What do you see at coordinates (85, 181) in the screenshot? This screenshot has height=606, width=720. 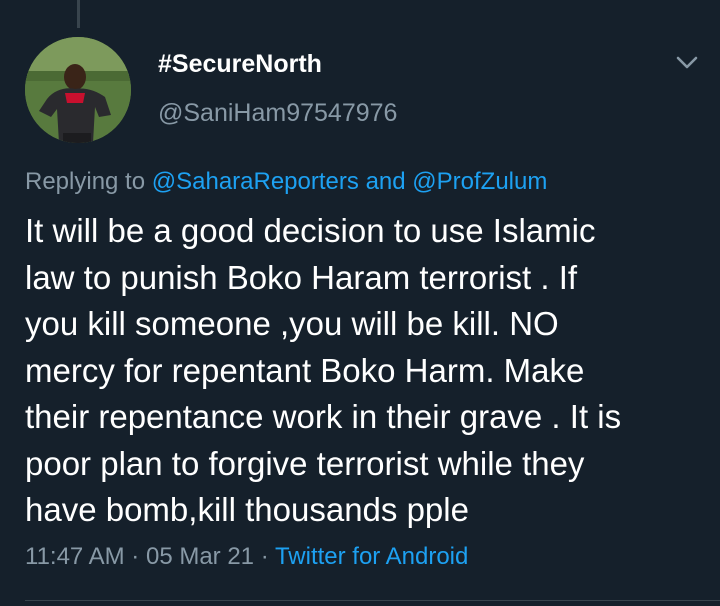 I see `replying-prefix: Replying to` at bounding box center [85, 181].